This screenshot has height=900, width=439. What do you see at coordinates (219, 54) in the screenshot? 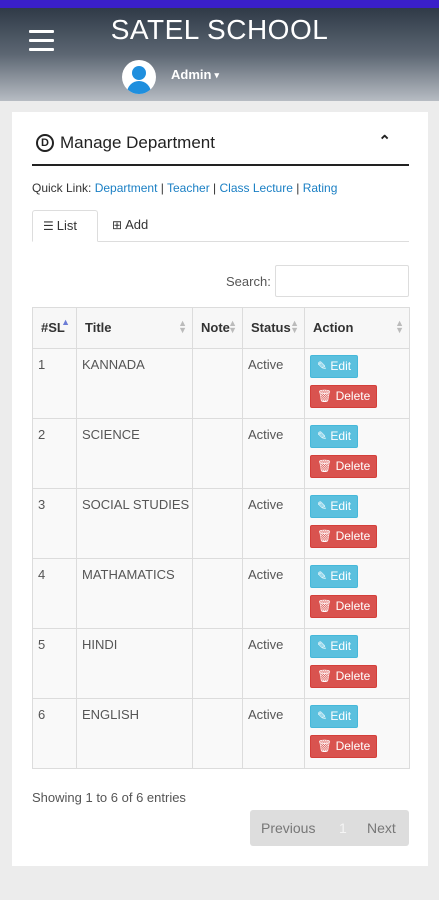
I see `app-header: SATEL SCHOOL Admin ▾` at bounding box center [219, 54].